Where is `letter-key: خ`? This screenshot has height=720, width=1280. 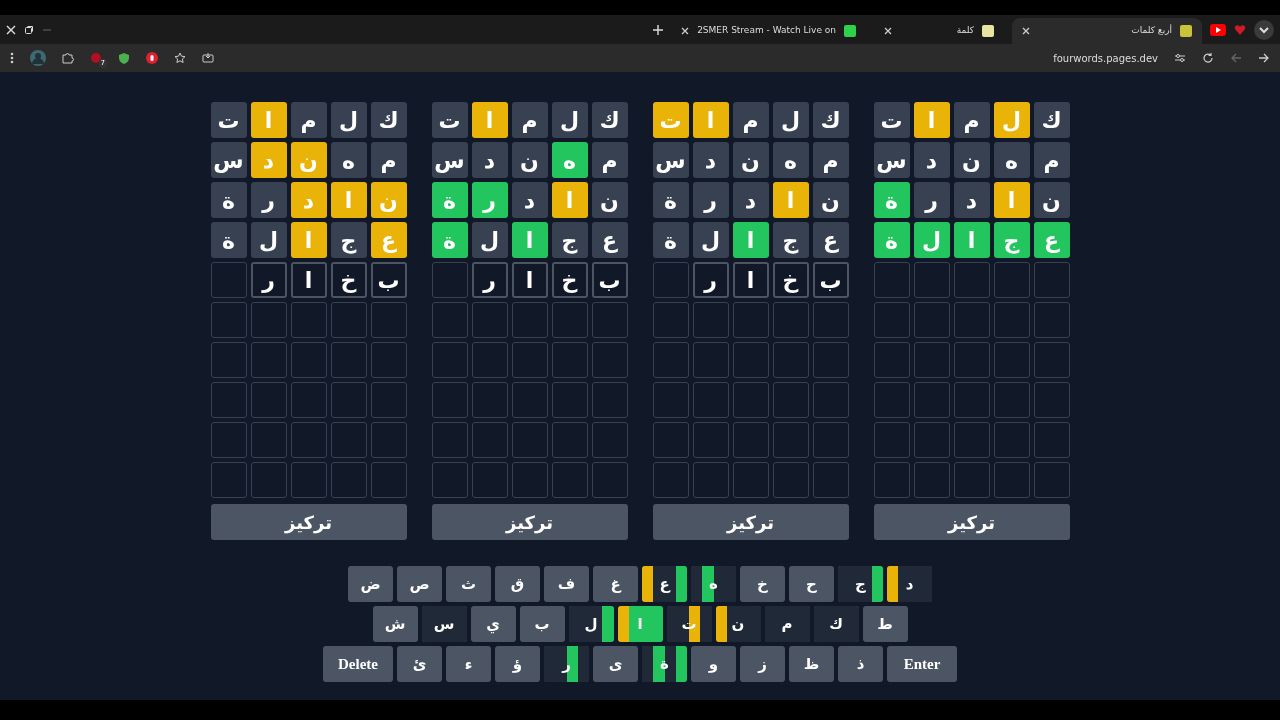
letter-key: خ is located at coordinates (762, 584).